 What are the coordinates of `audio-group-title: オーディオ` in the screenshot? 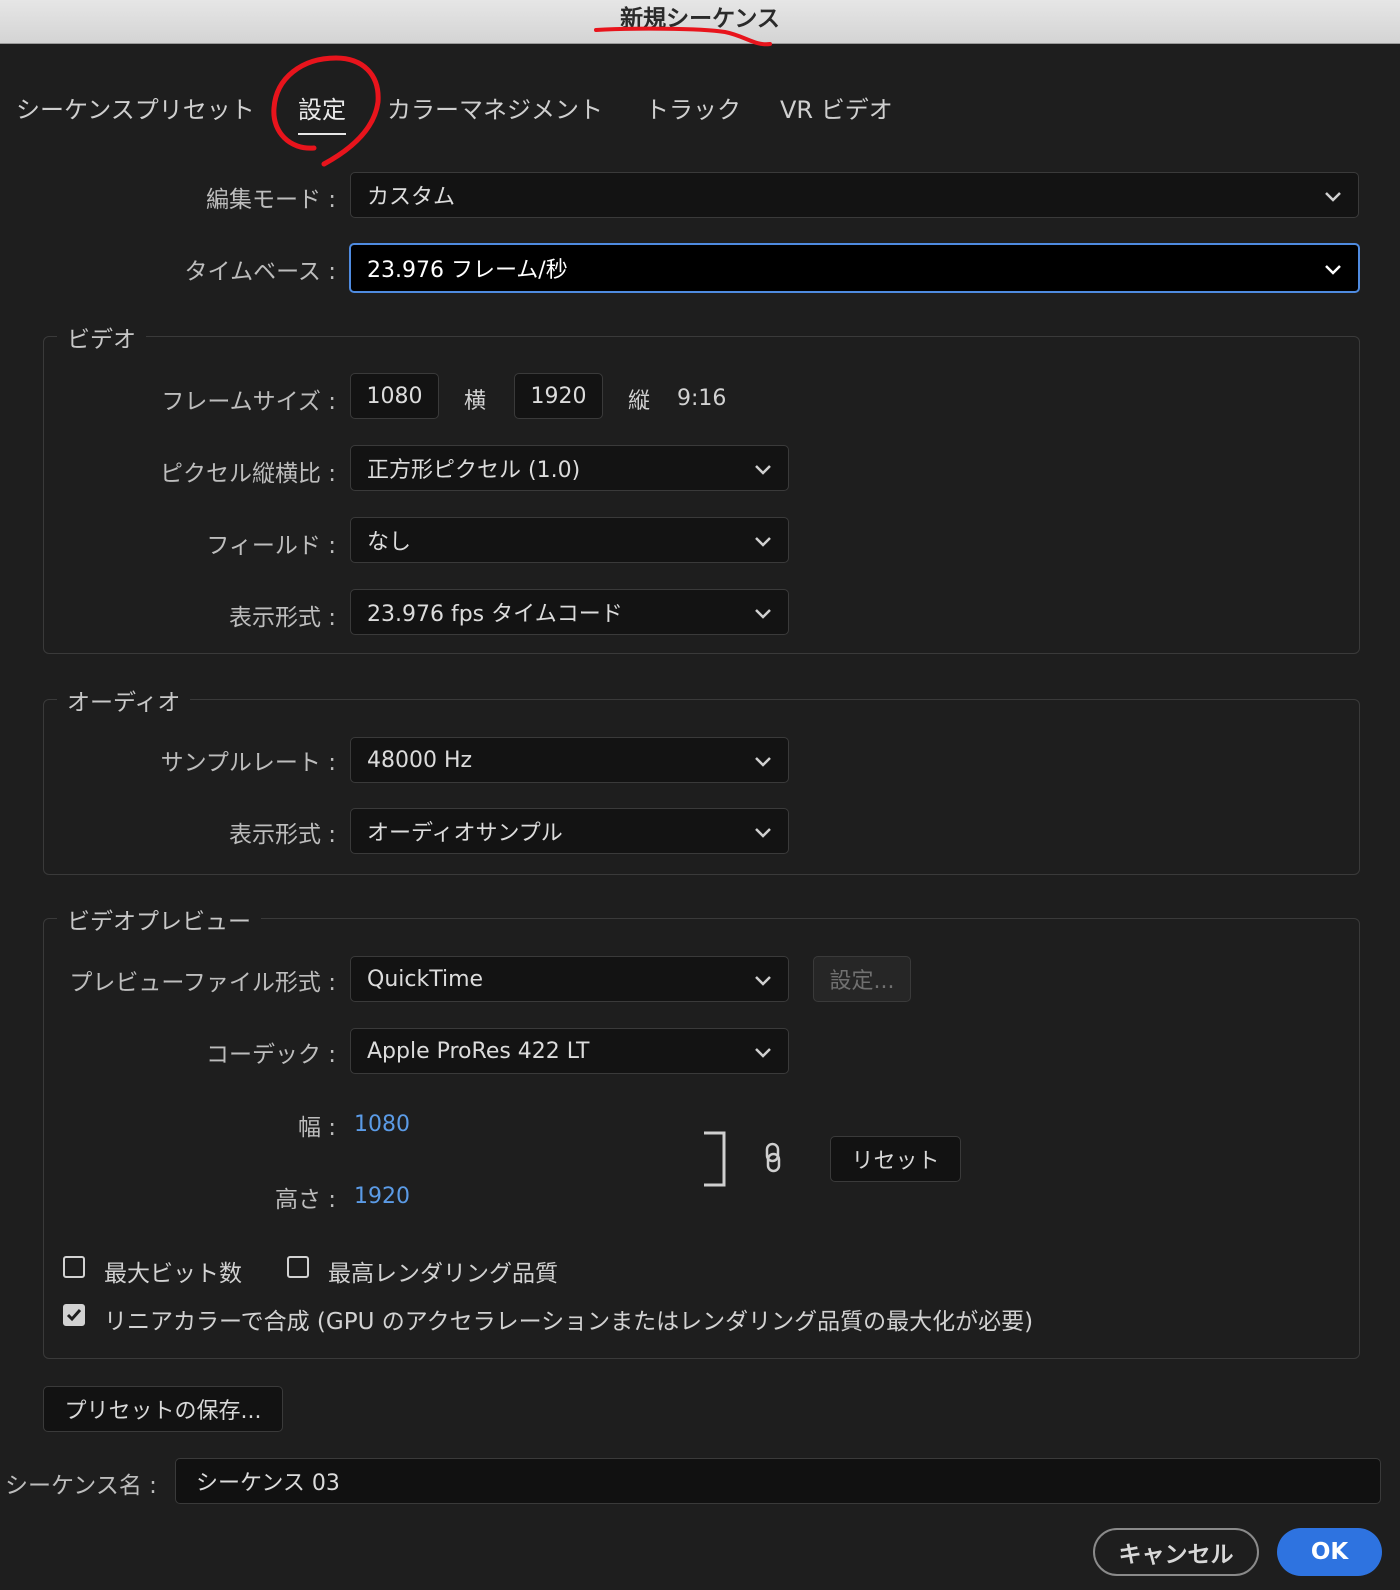 It's located at (124, 700).